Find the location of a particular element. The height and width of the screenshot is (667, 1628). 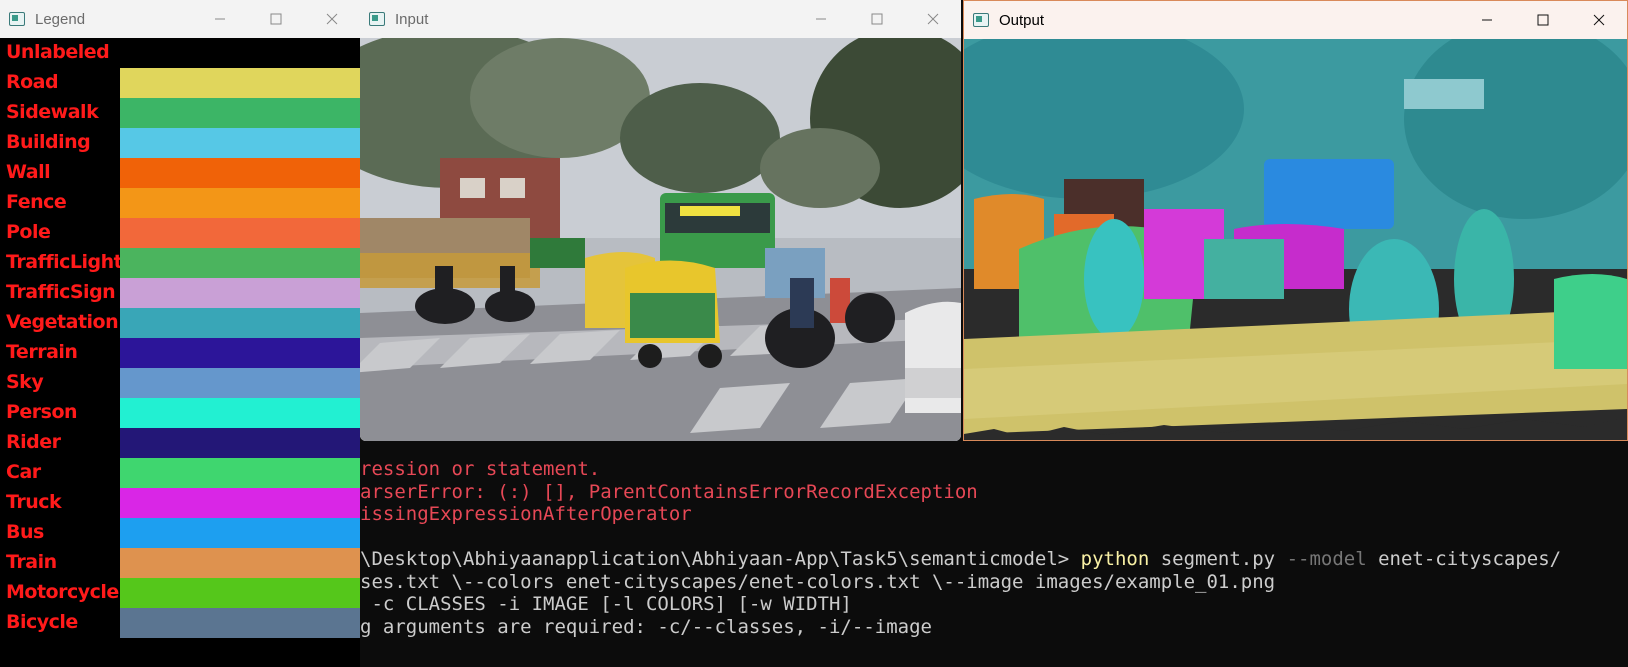

legend-class-label: Building is located at coordinates (48, 142).